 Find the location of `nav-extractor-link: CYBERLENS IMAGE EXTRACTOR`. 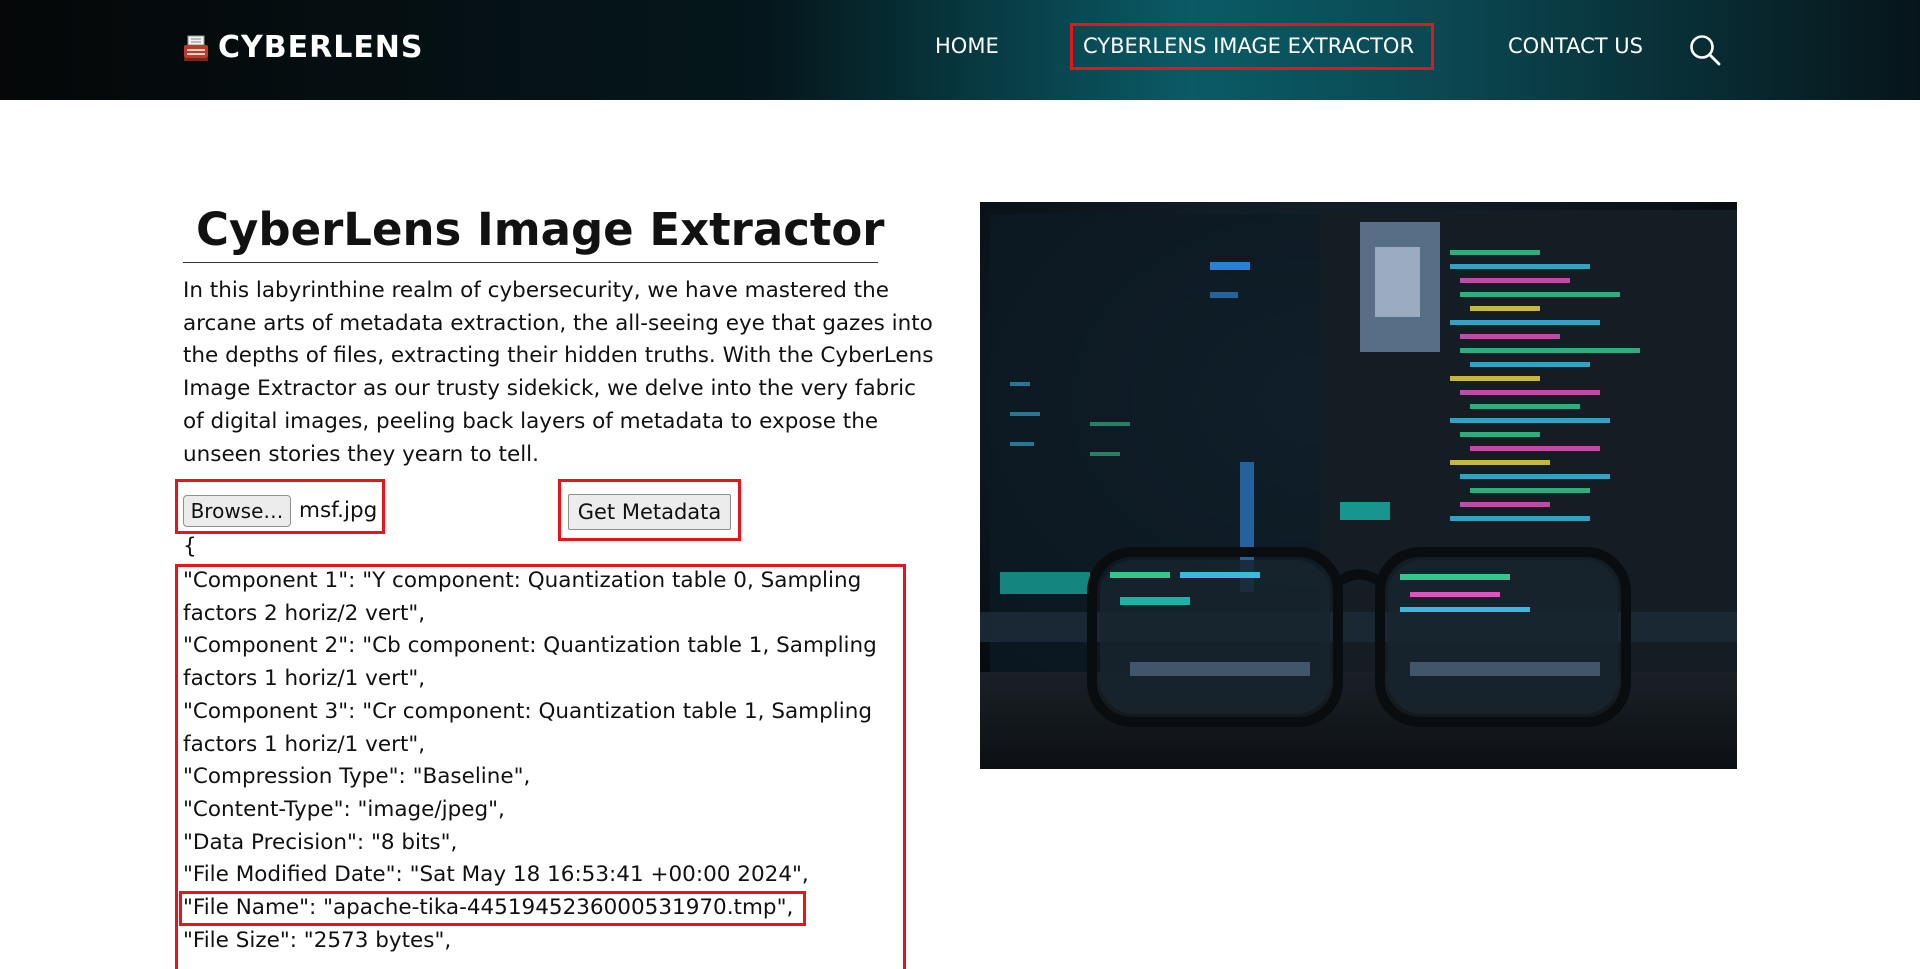

nav-extractor-link: CYBERLENS IMAGE EXTRACTOR is located at coordinates (1248, 46).